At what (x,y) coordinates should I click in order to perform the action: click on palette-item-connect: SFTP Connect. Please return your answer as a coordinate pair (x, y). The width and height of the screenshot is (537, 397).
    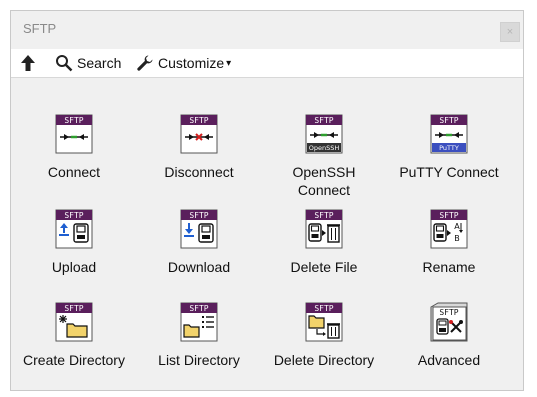
    Looking at the image, I should click on (74, 147).